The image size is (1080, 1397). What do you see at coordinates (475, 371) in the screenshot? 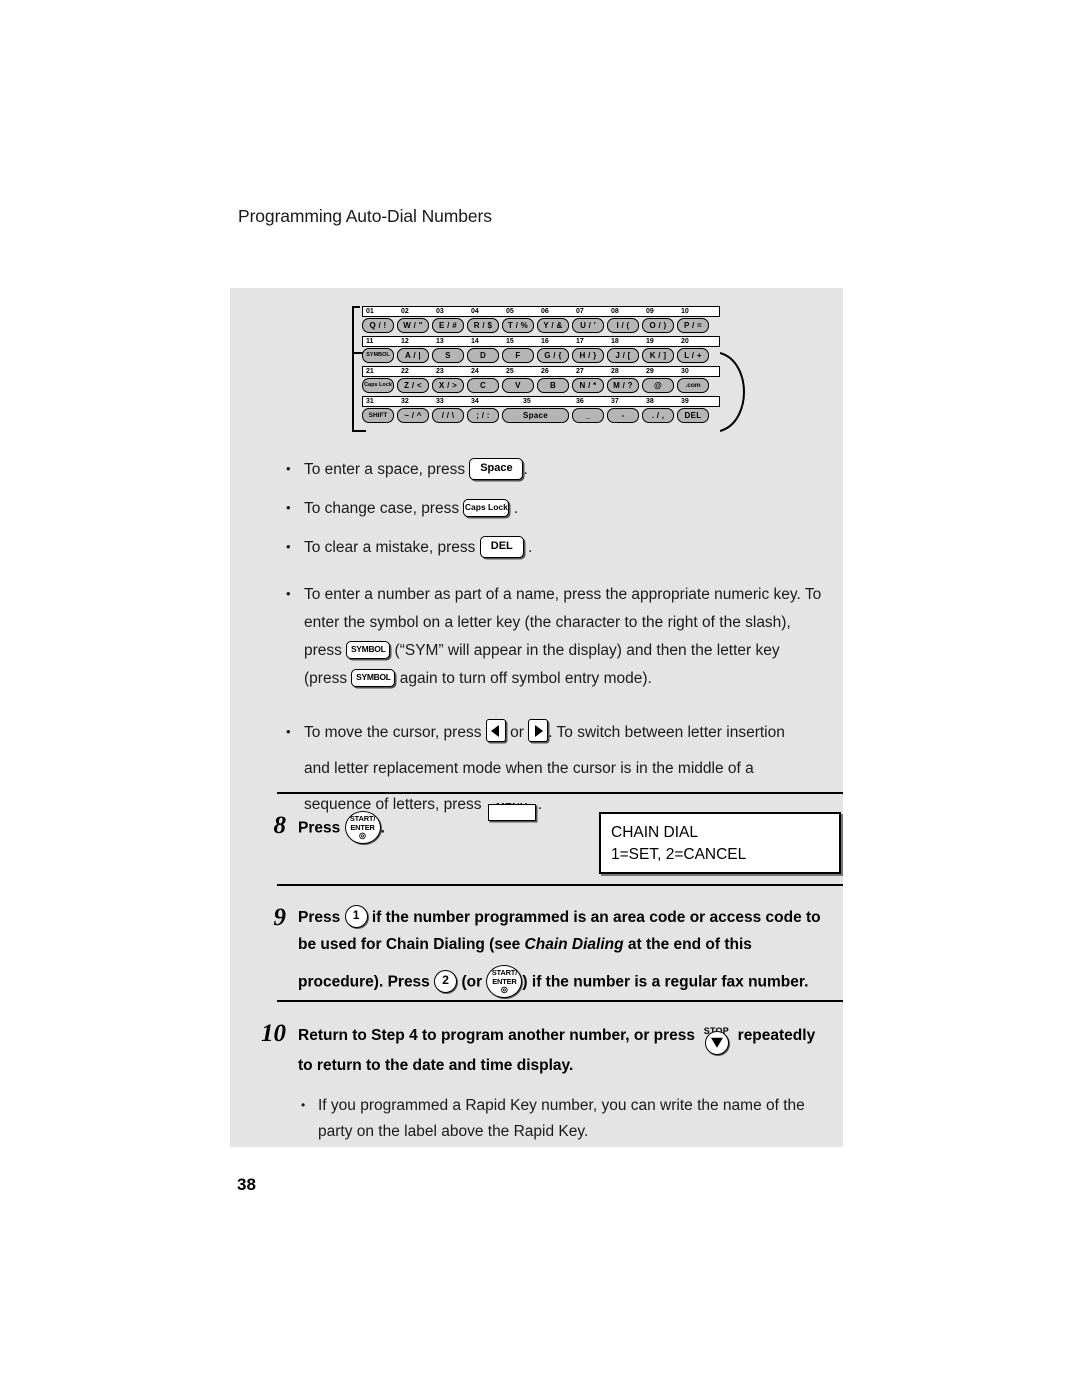
I see `key-number: 24` at bounding box center [475, 371].